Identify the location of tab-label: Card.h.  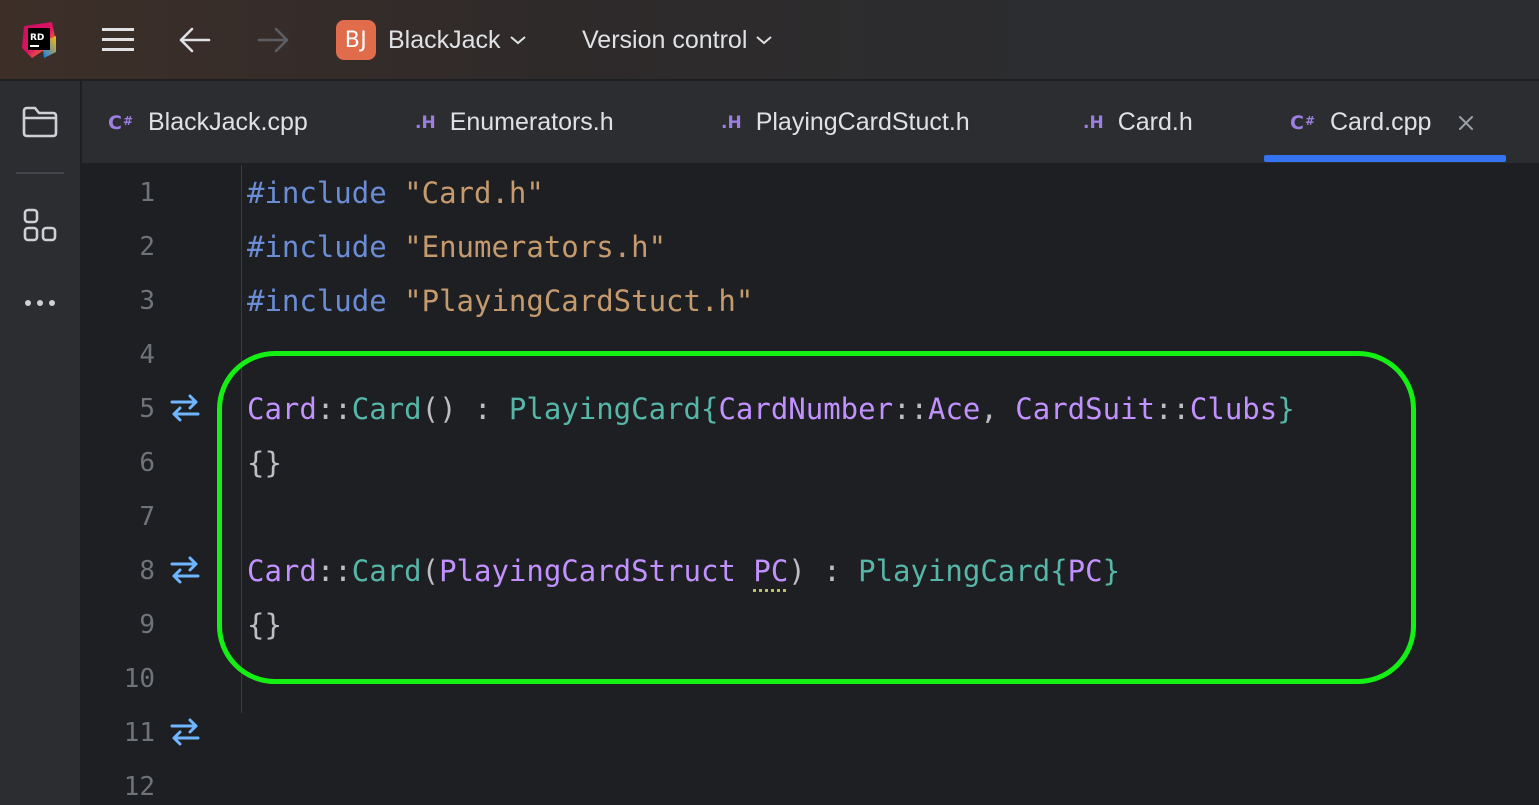
(1155, 122).